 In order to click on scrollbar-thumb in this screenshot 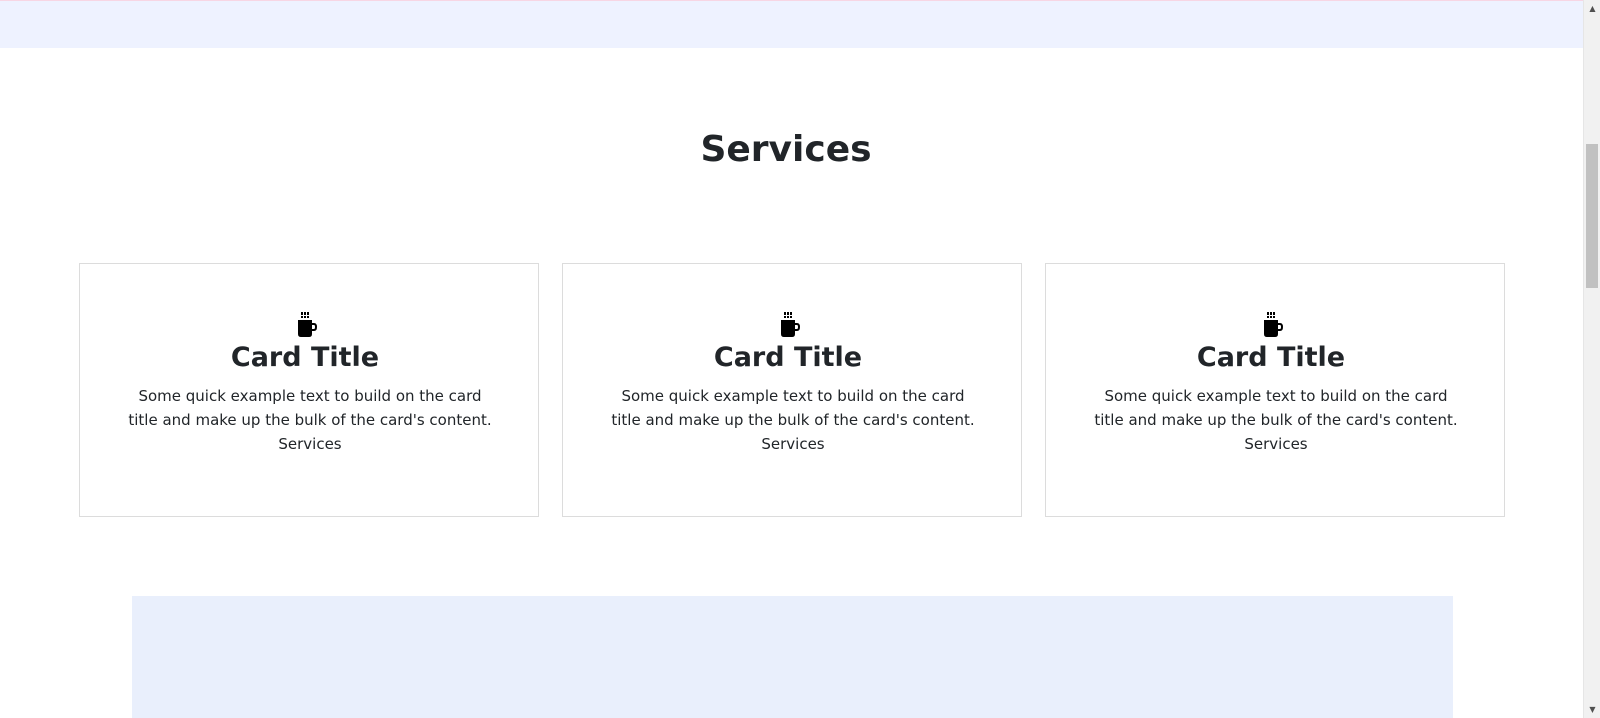, I will do `click(1592, 216)`.